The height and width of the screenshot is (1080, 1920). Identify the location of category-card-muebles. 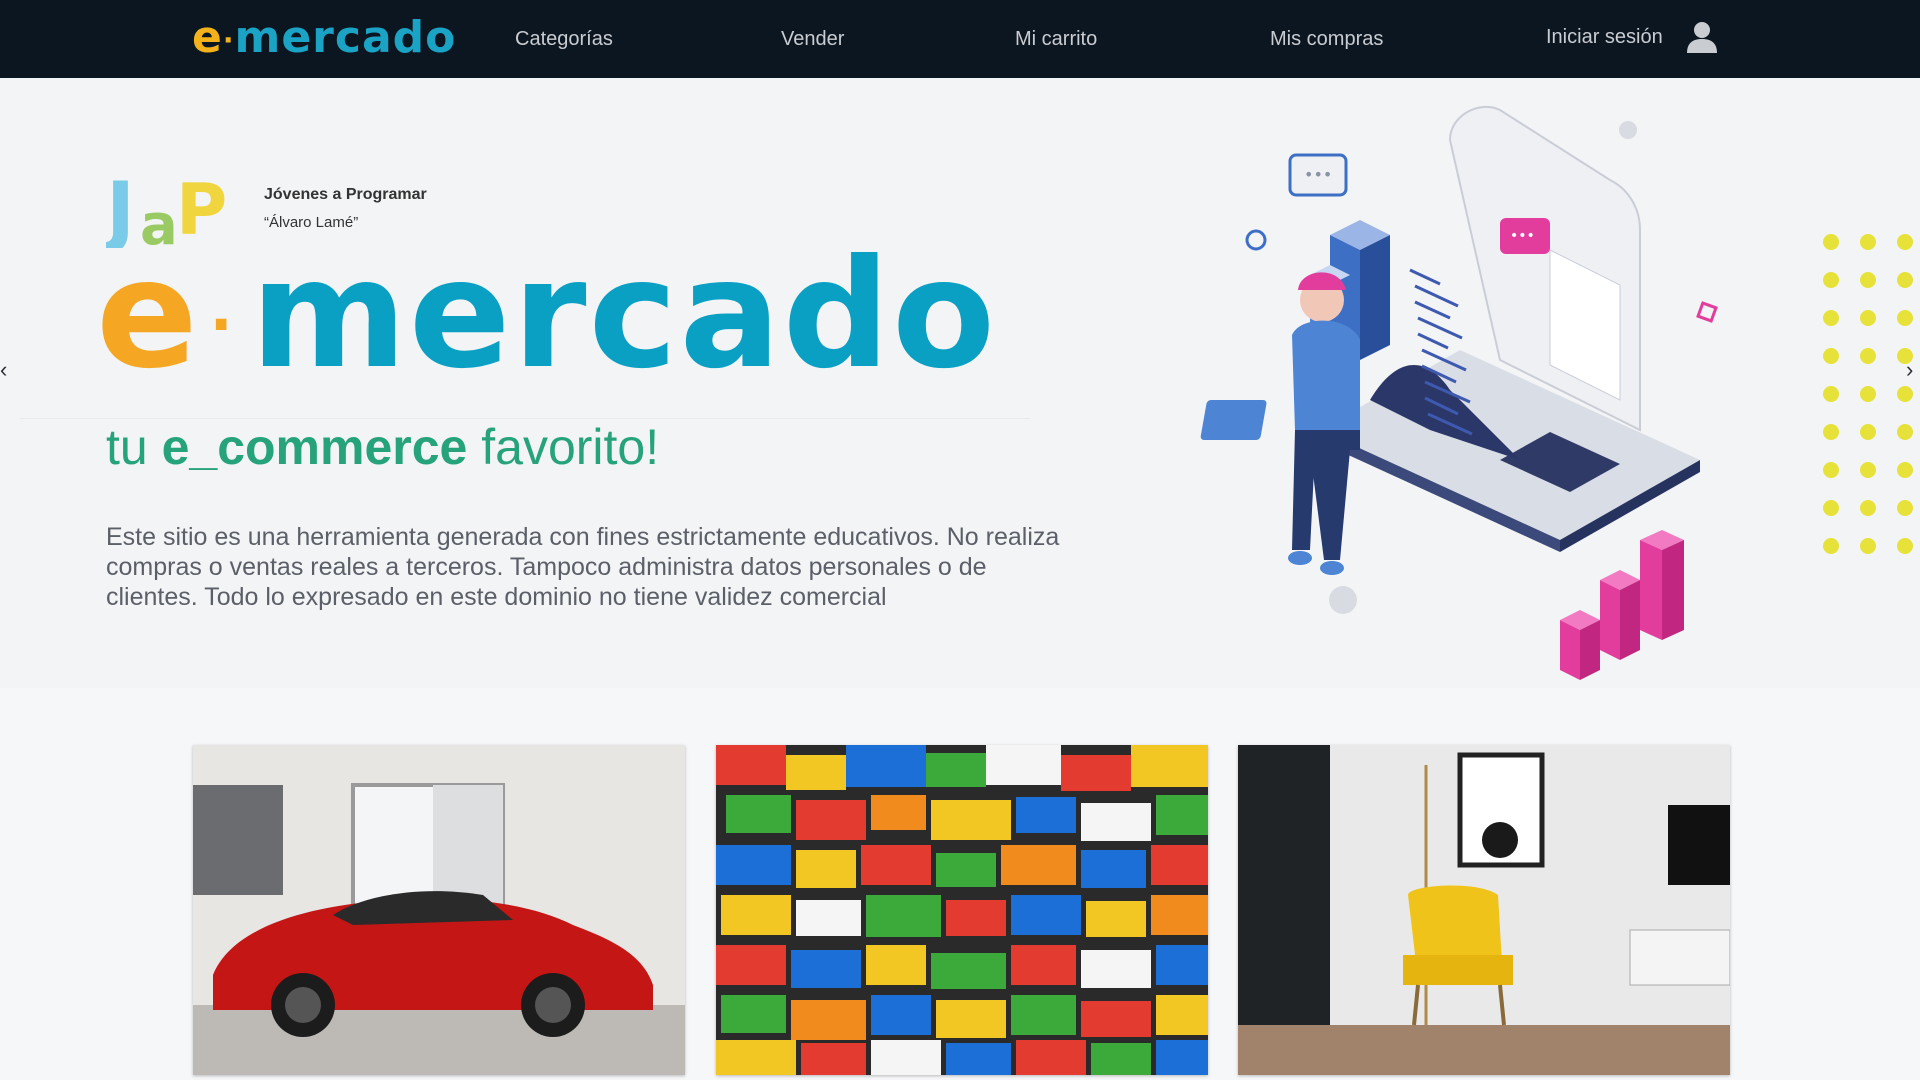
(1484, 910).